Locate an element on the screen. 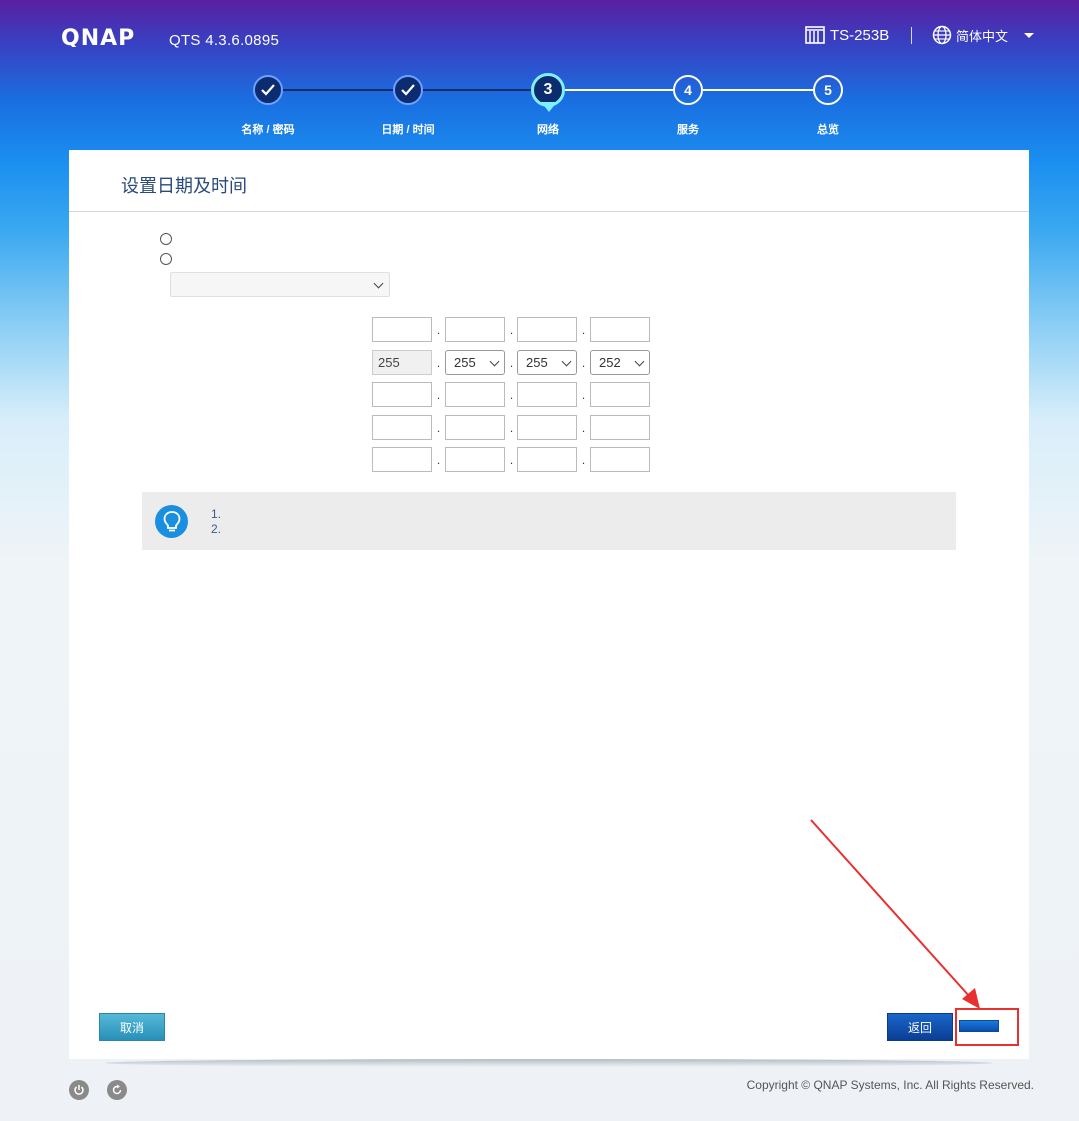  step-2-label: 日期 / 时间 is located at coordinates (408, 130).